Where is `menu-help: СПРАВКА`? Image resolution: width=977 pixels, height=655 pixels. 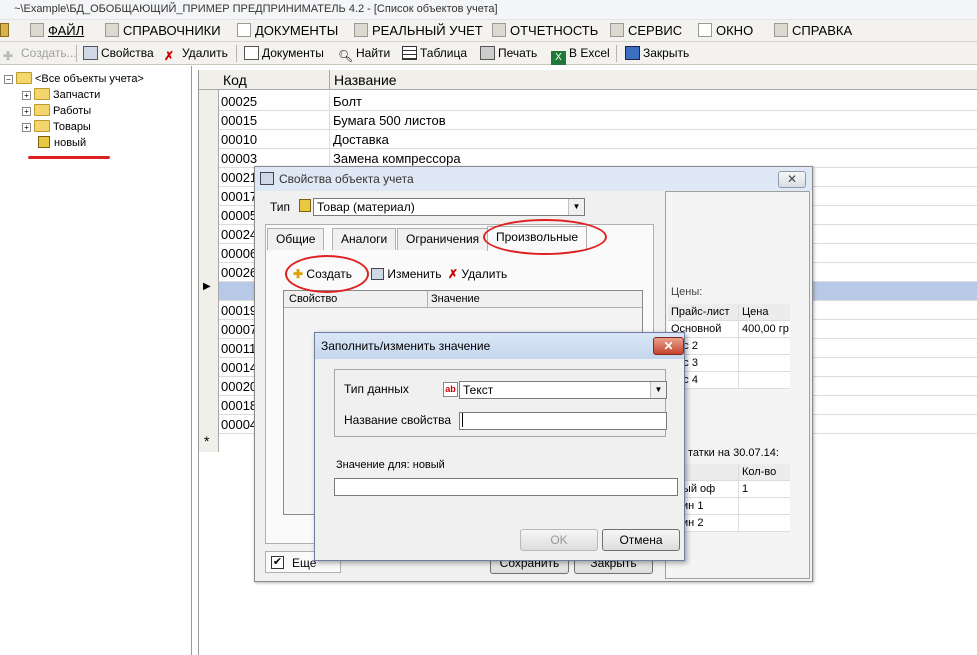
menu-help: СПРАВКА is located at coordinates (813, 30).